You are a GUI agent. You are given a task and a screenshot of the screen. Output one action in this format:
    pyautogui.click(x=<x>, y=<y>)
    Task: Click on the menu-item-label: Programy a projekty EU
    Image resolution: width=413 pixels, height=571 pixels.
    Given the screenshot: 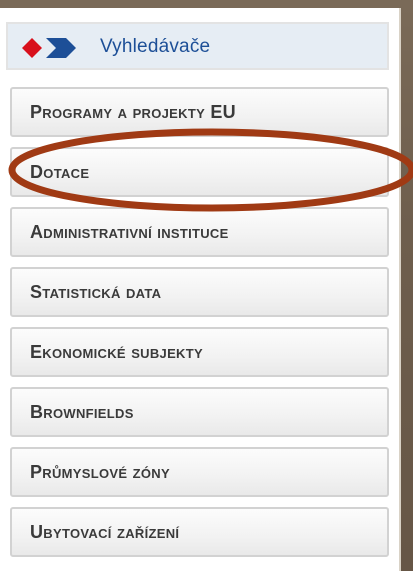 What is the action you would take?
    pyautogui.click(x=133, y=112)
    